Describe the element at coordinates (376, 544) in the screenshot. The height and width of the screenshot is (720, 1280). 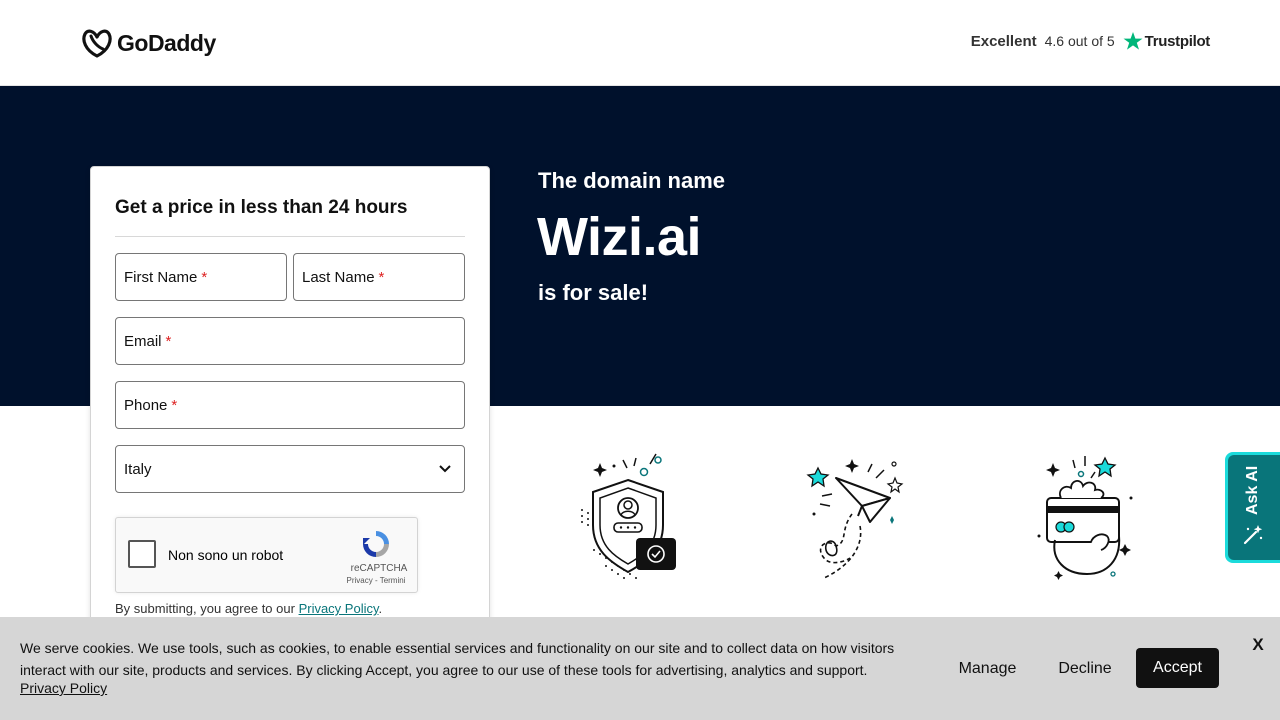
I see `recaptcha-logo-icon` at that location.